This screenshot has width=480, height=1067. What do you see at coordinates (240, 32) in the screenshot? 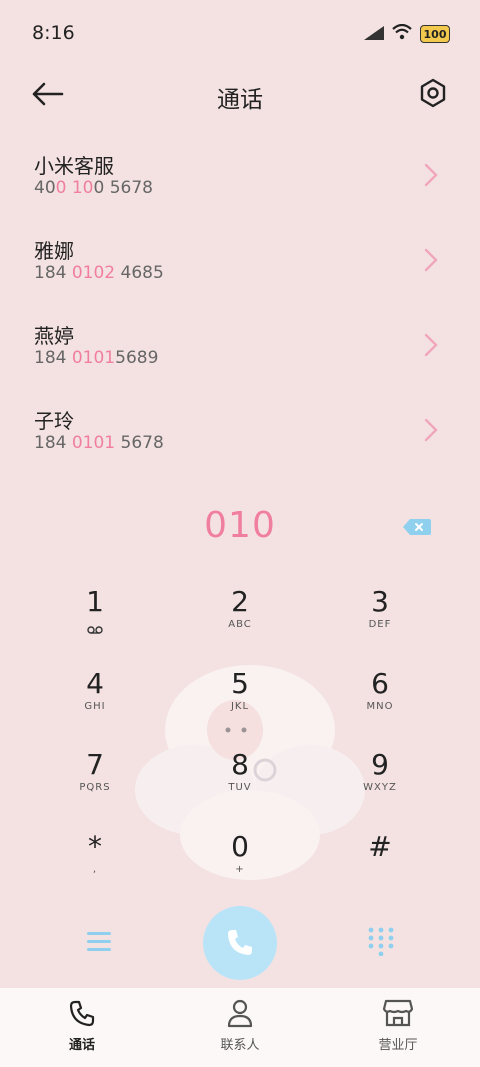
I see `status-bar: 8:16 100` at bounding box center [240, 32].